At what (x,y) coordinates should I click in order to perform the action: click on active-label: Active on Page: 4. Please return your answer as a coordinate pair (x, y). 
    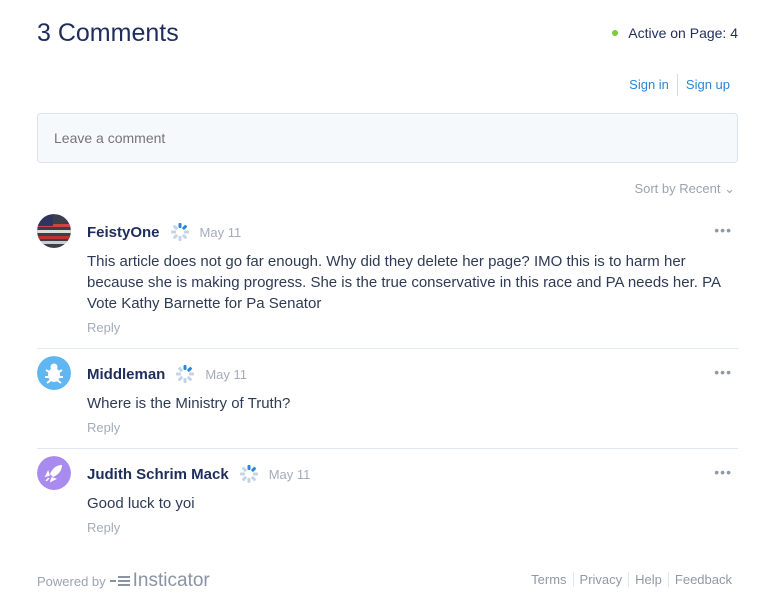
    Looking at the image, I should click on (683, 33).